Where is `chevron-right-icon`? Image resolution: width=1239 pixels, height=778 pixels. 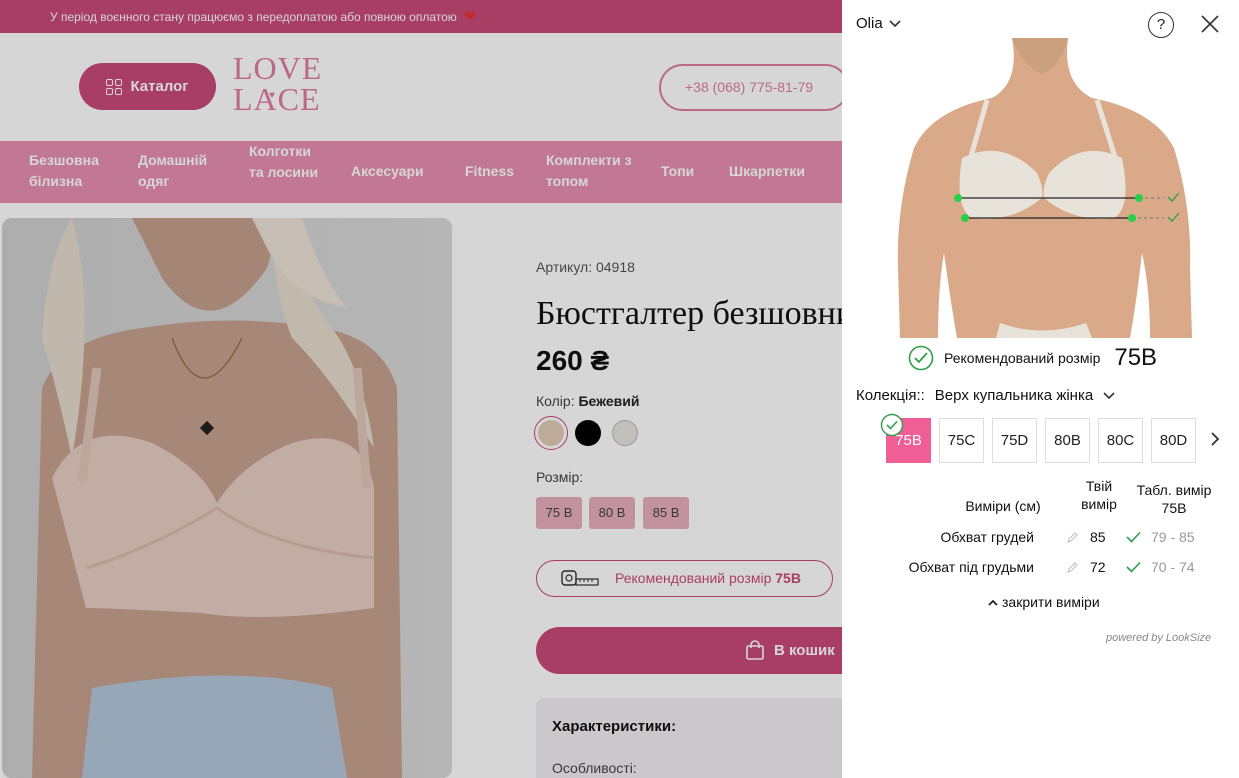
chevron-right-icon is located at coordinates (1215, 439).